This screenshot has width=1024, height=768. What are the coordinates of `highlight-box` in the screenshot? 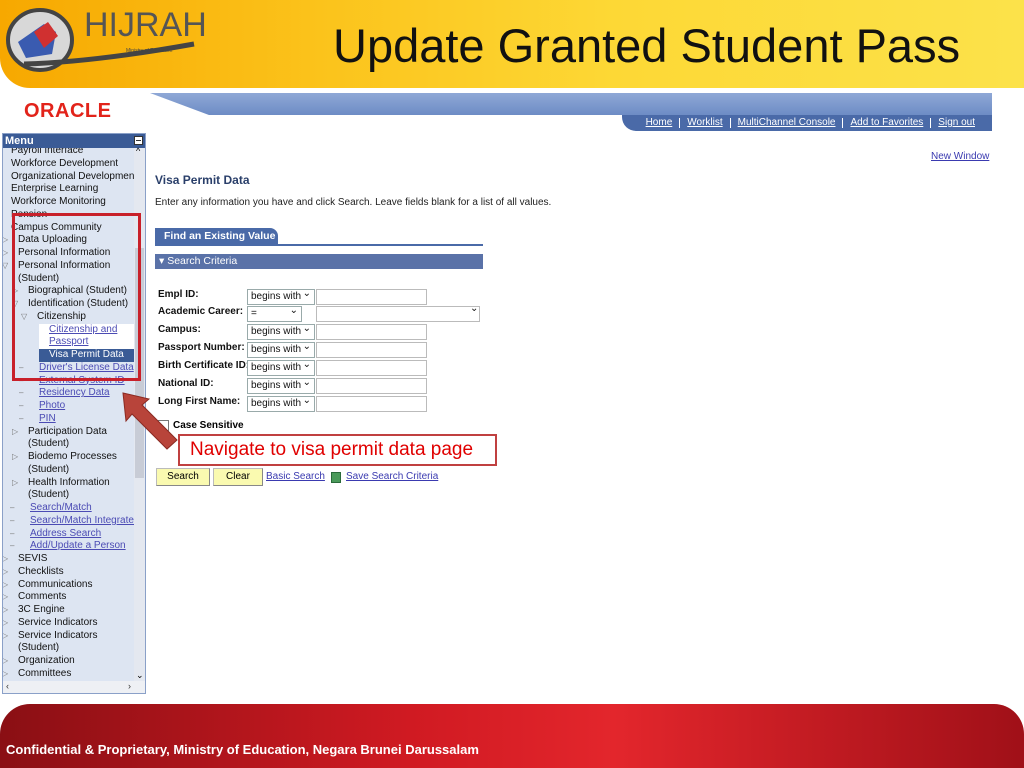 It's located at (76, 297).